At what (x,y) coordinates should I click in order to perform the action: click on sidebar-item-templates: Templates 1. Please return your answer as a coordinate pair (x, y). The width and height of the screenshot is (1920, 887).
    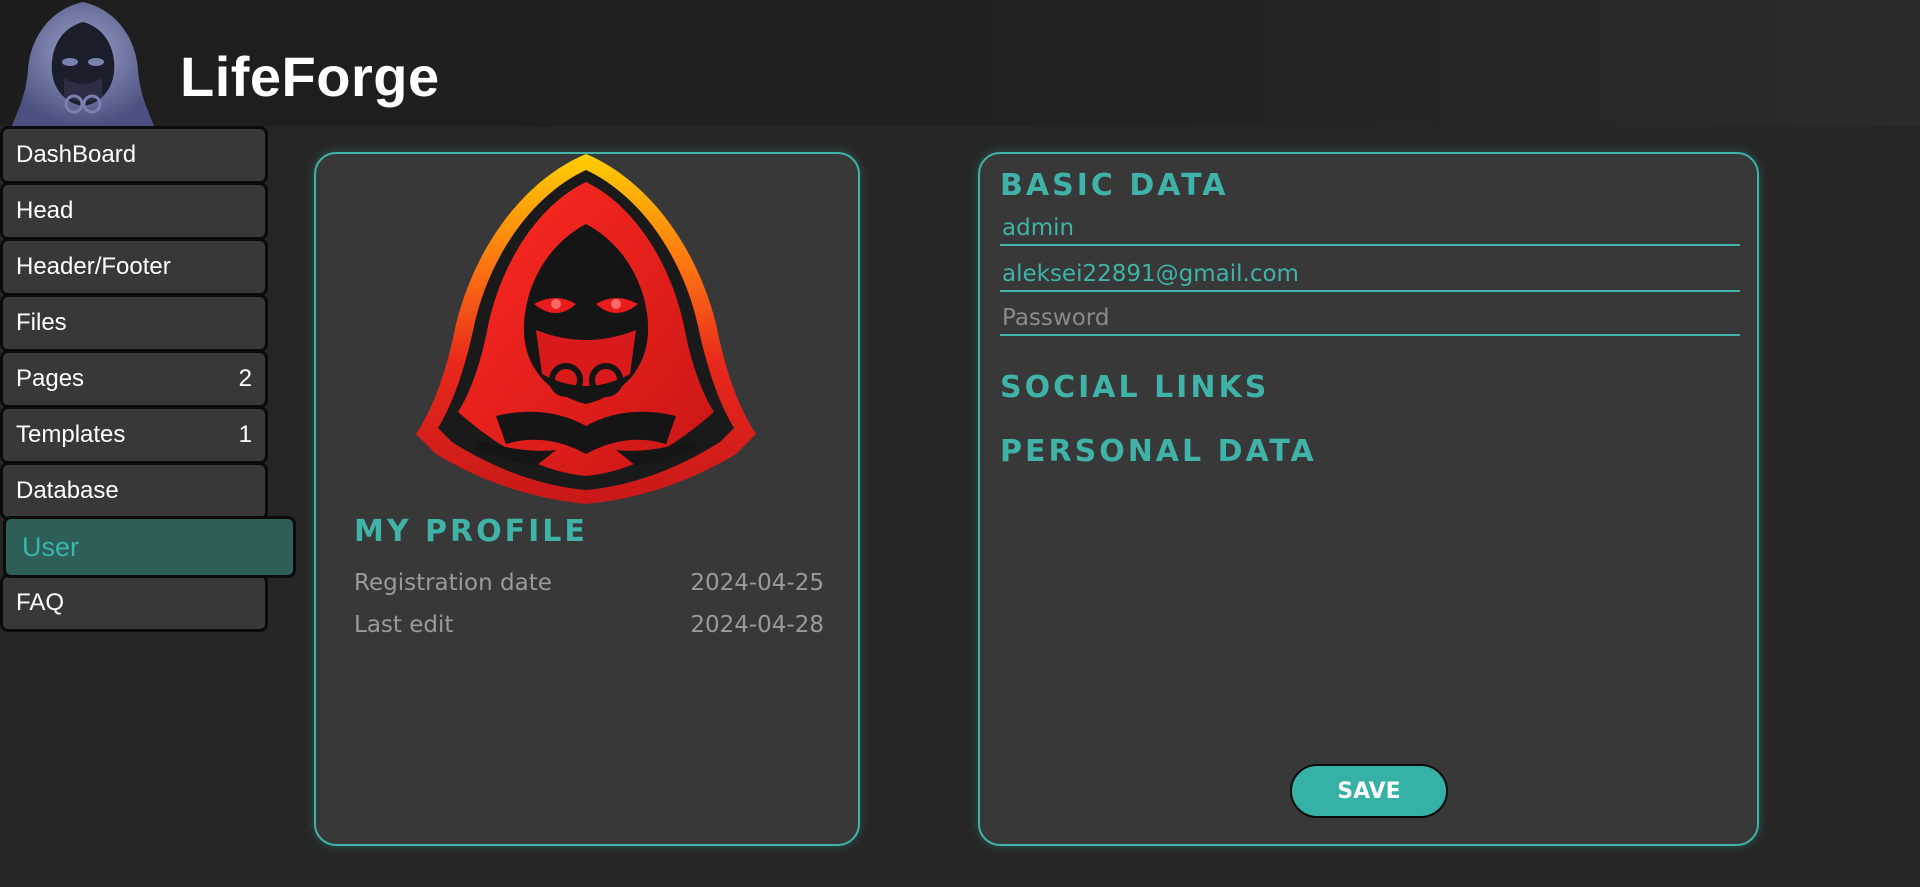
    Looking at the image, I should click on (134, 435).